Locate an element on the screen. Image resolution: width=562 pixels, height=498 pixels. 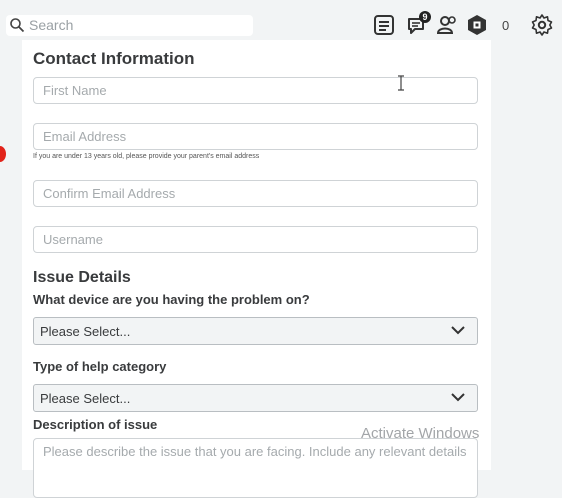
email-placeholder: Email Address is located at coordinates (85, 136).